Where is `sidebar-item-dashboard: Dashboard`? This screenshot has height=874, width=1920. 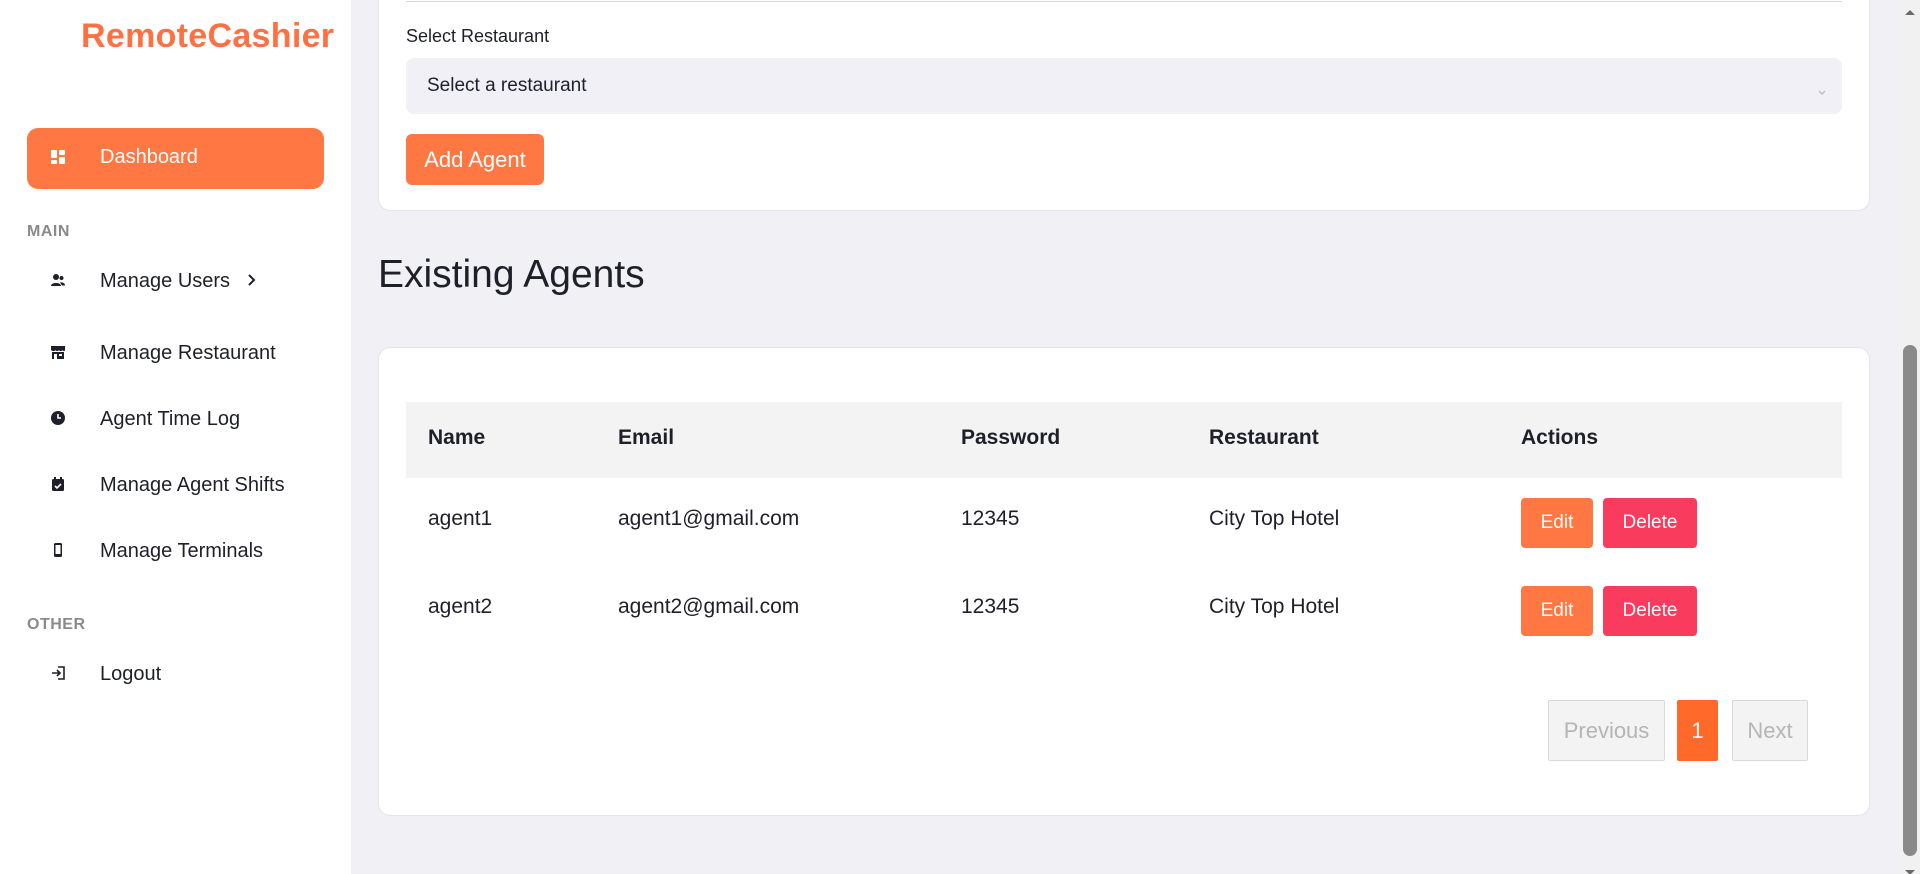
sidebar-item-dashboard: Dashboard is located at coordinates (175, 158).